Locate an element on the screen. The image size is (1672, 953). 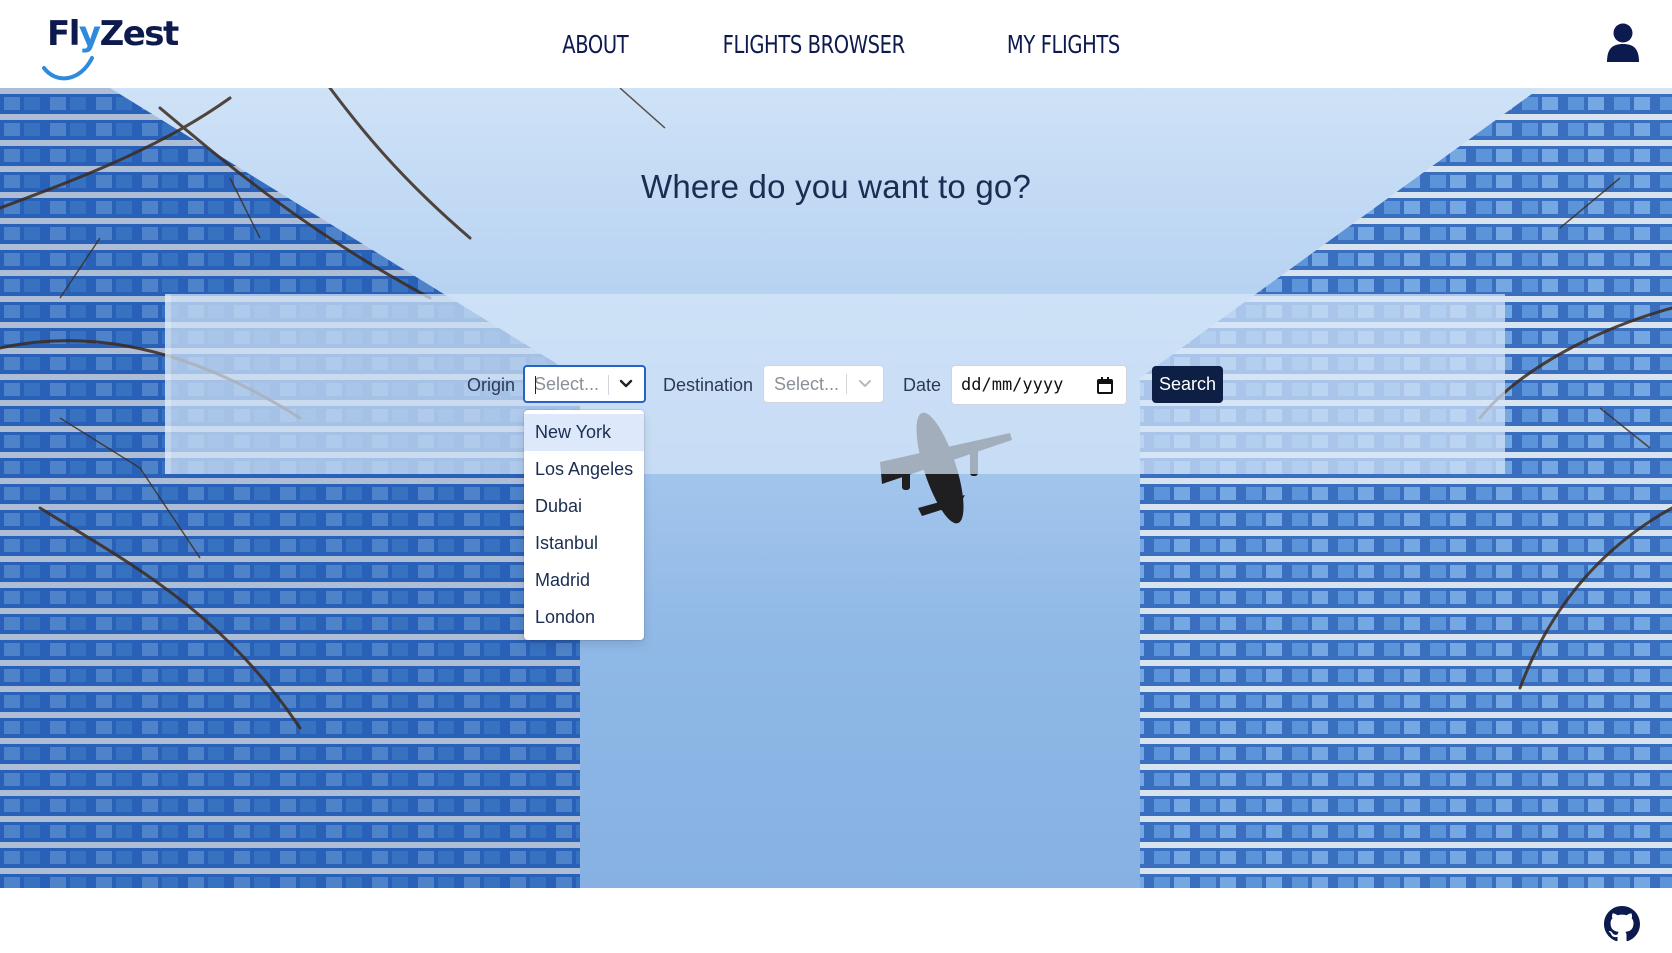
dropdown-option-london: London is located at coordinates (584, 617).